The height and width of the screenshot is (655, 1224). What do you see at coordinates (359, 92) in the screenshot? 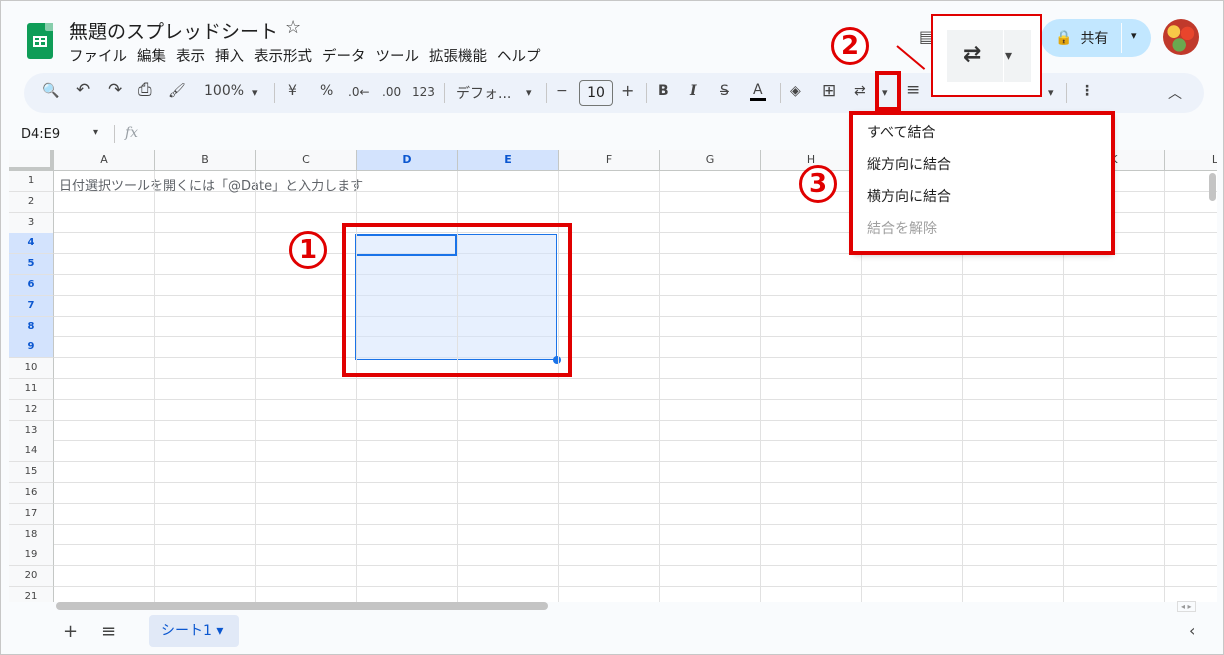
I see `decrease-decimal-button: .0←` at bounding box center [359, 92].